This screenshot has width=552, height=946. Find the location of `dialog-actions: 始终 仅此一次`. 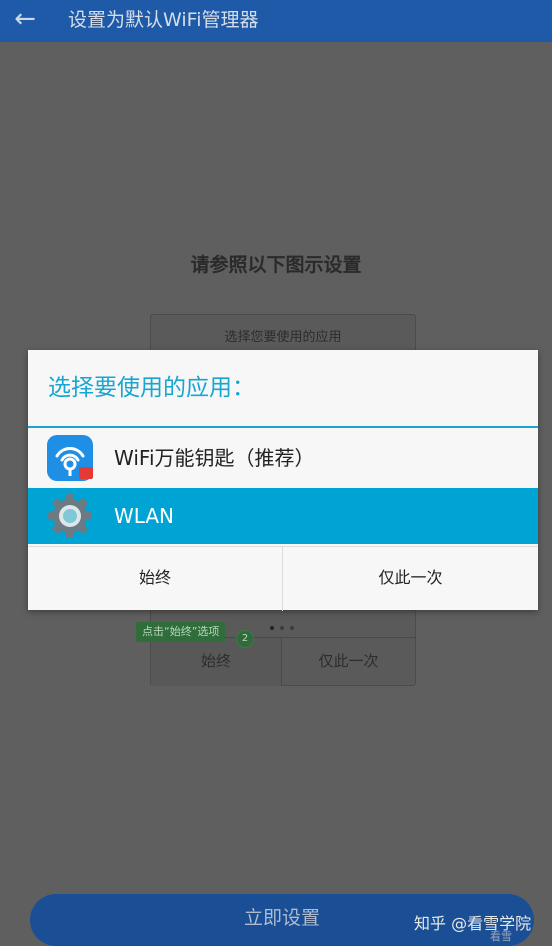

dialog-actions: 始终 仅此一次 is located at coordinates (283, 578).